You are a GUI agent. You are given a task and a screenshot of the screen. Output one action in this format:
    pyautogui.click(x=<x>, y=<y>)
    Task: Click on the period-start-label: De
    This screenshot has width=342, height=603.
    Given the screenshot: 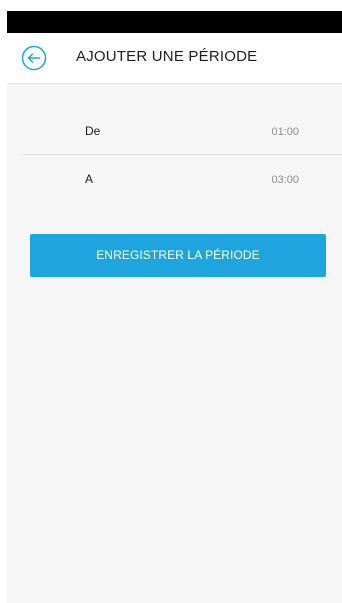 What is the action you would take?
    pyautogui.click(x=93, y=131)
    